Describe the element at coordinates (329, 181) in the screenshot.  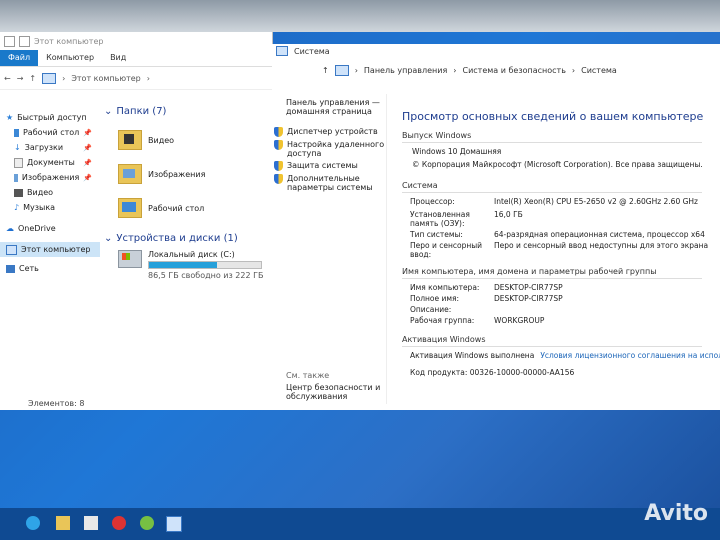
I see `advanced-settings-link: Дополнительные параметры системы` at that location.